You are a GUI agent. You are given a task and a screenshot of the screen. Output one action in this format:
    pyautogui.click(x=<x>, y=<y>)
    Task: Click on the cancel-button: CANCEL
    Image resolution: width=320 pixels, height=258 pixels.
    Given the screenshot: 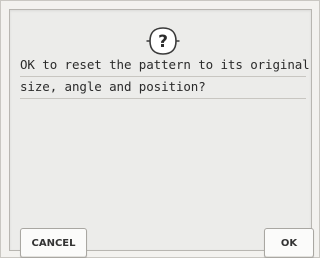 What is the action you would take?
    pyautogui.click(x=53, y=243)
    